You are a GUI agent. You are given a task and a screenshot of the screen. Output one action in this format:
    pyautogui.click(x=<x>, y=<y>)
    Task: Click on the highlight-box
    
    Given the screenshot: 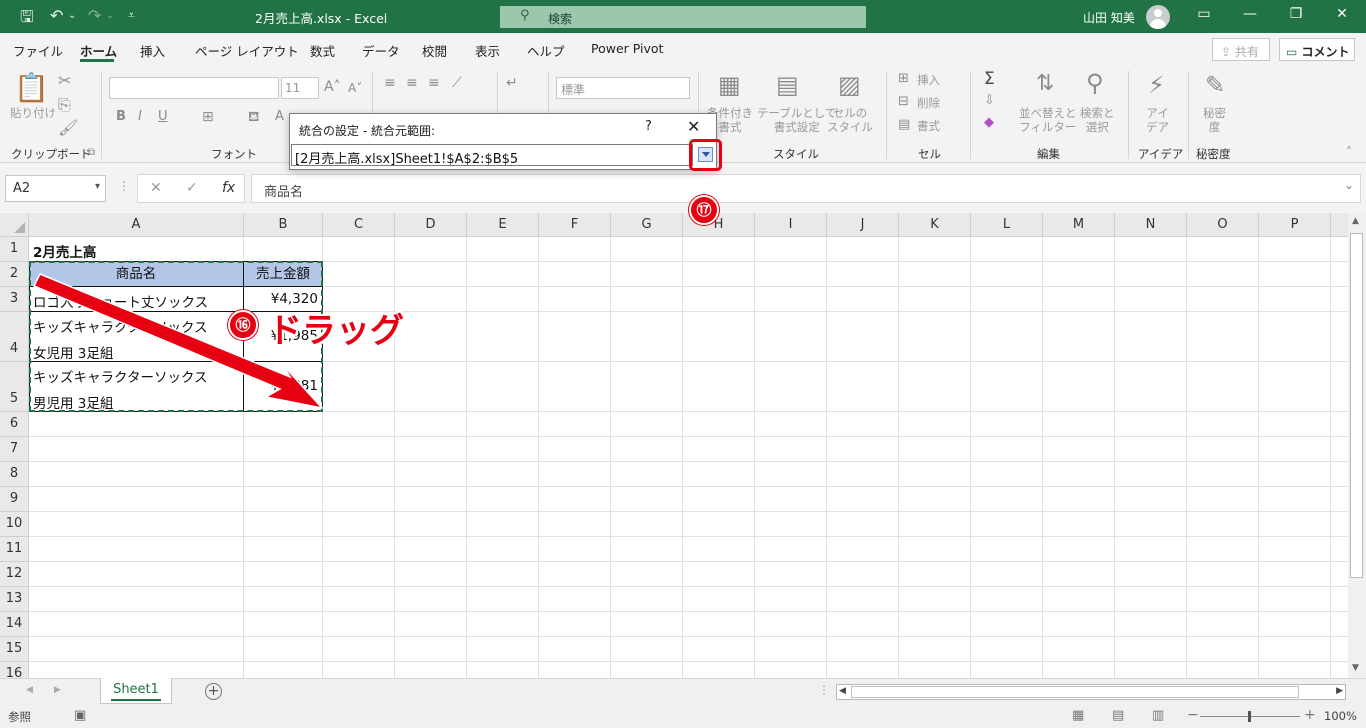 What is the action you would take?
    pyautogui.click(x=705, y=155)
    